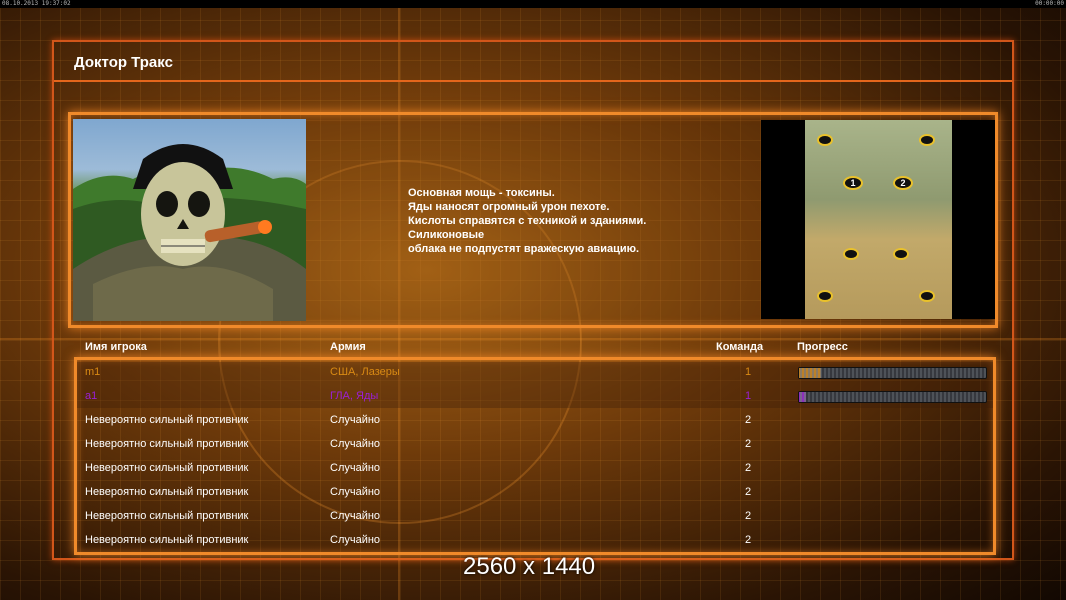  Describe the element at coordinates (446, 235) in the screenshot. I see `description-line: Силиконовые` at that location.